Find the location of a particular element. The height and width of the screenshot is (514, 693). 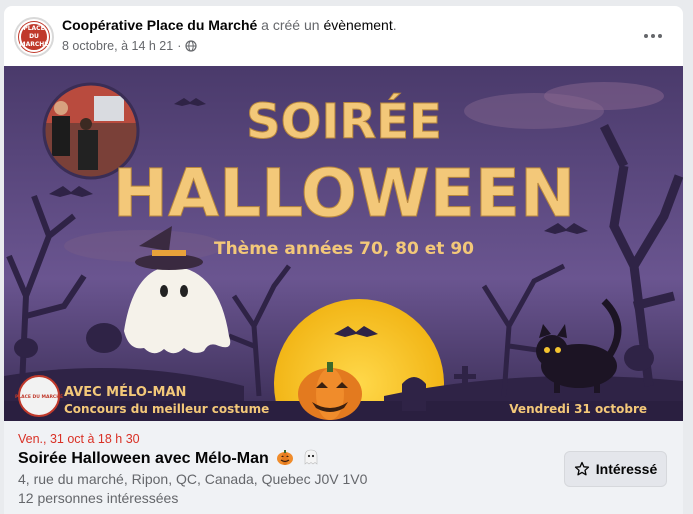

page-avatar: PLACE DU MARCHÉ is located at coordinates (34, 37).